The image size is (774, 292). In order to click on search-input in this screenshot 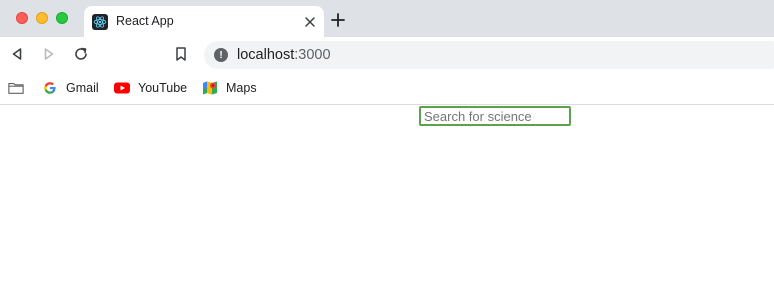, I will do `click(495, 116)`.